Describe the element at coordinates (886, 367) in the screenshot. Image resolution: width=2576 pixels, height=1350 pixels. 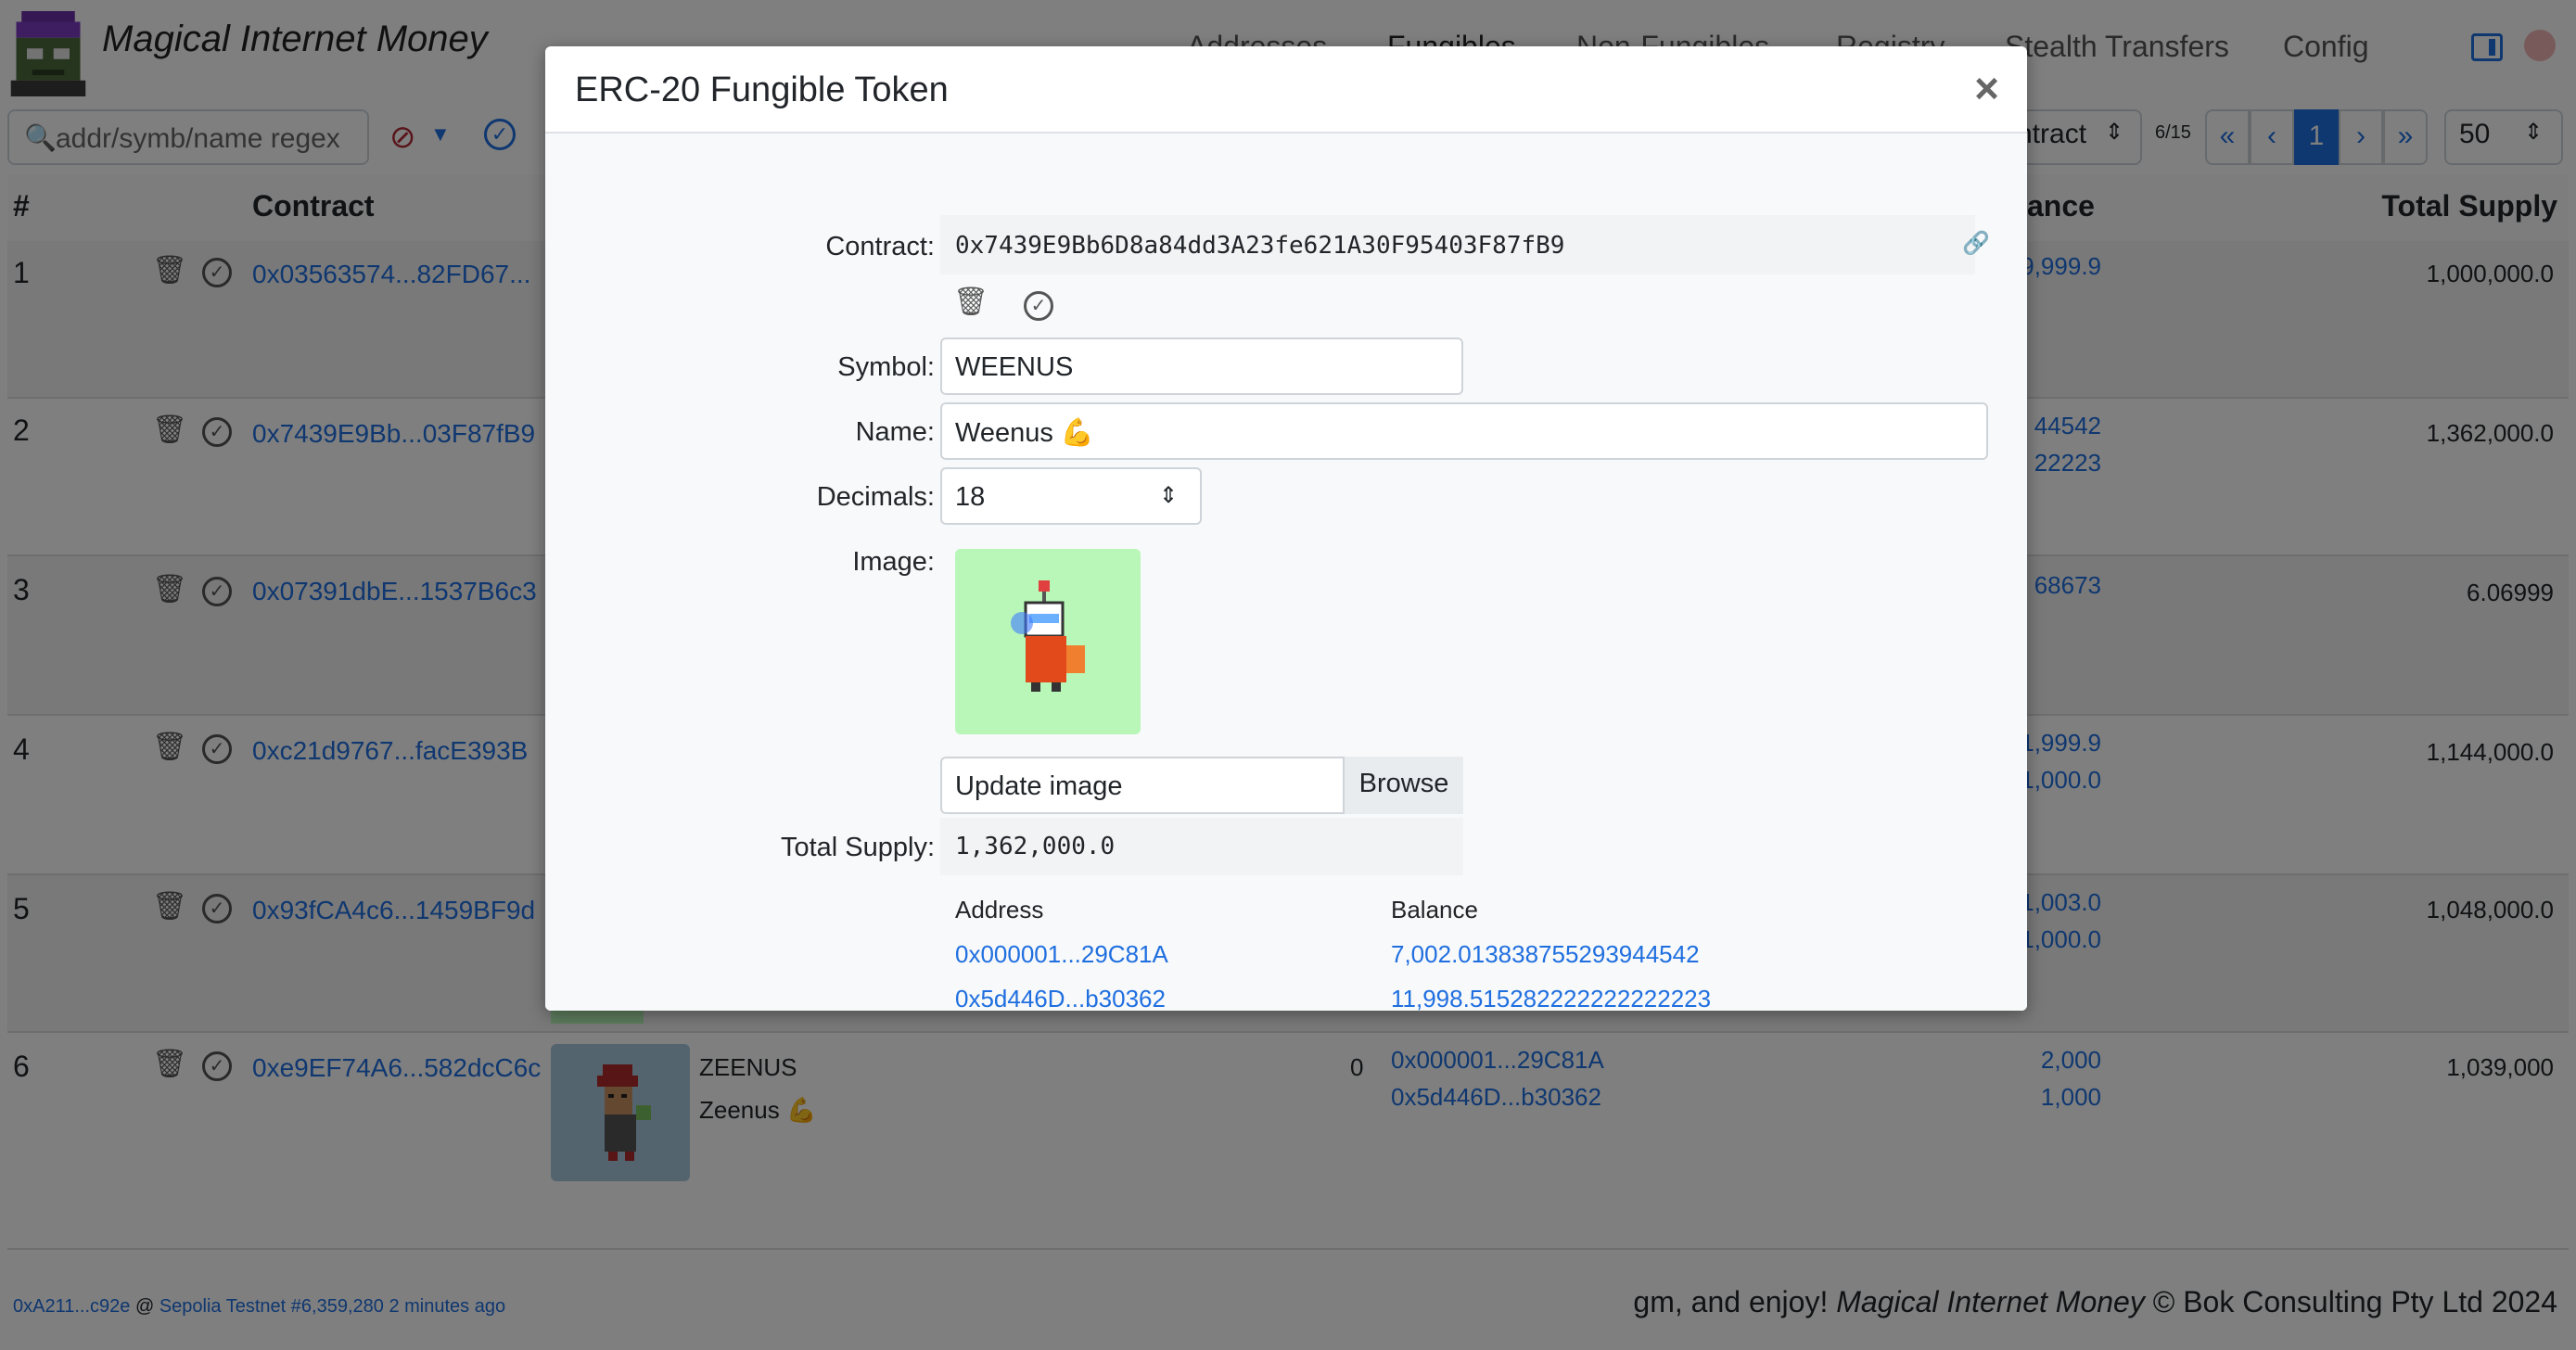
I see `symbol-label: Symbol:` at that location.